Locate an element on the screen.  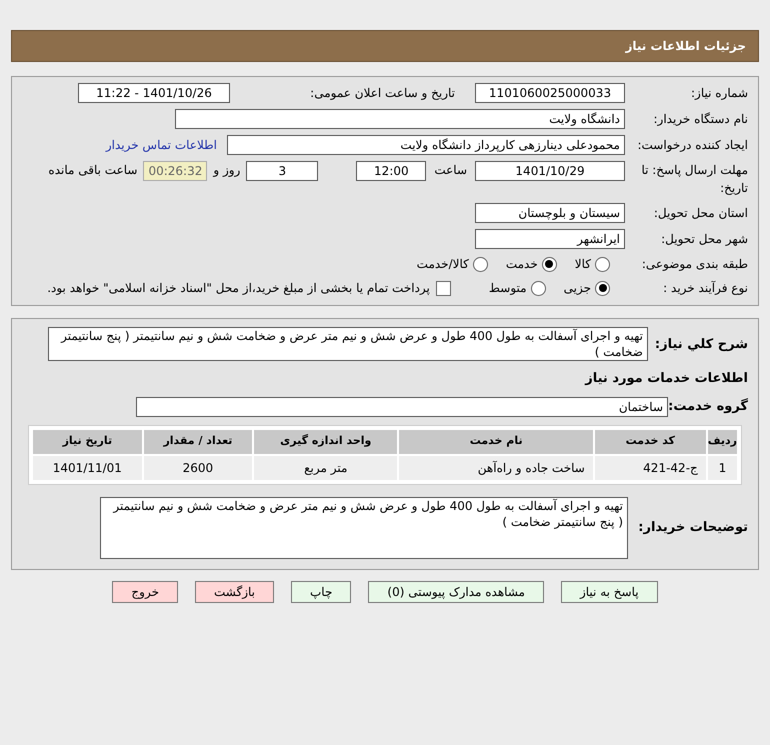
field-label: نام دستگاه خریدار: is located at coordinates (700, 119).